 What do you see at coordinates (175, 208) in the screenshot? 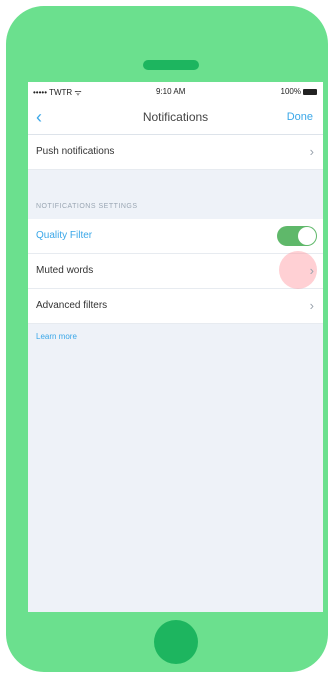
I see `section-header: NOTIFICATIONS SETTINGS` at bounding box center [175, 208].